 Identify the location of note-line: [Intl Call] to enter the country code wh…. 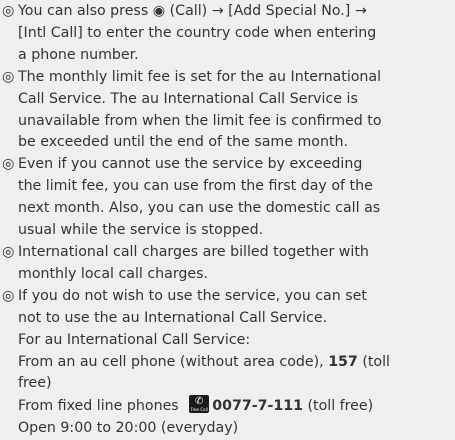
(197, 32).